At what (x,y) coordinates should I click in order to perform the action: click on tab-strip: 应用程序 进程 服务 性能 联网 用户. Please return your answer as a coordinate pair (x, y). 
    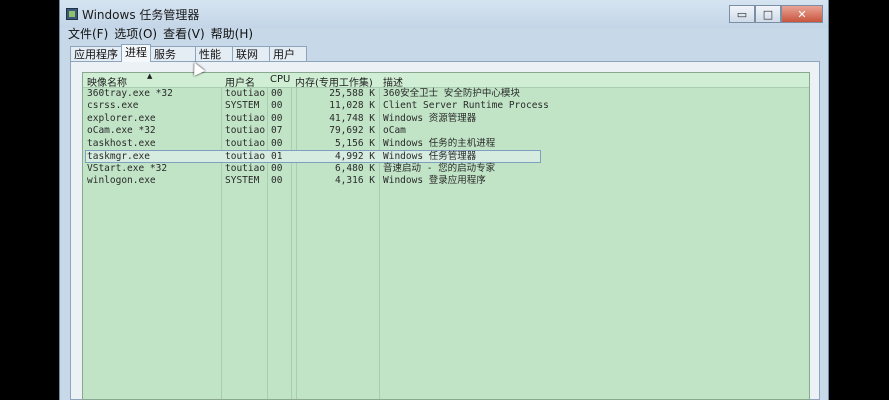
    Looking at the image, I should click on (188, 53).